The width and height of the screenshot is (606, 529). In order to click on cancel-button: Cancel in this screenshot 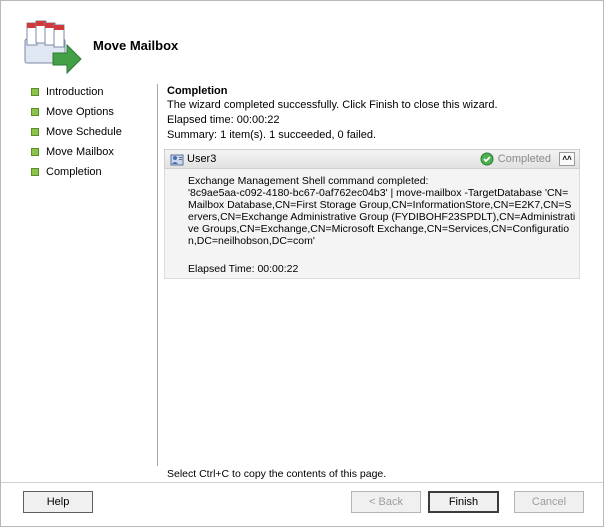, I will do `click(549, 502)`.